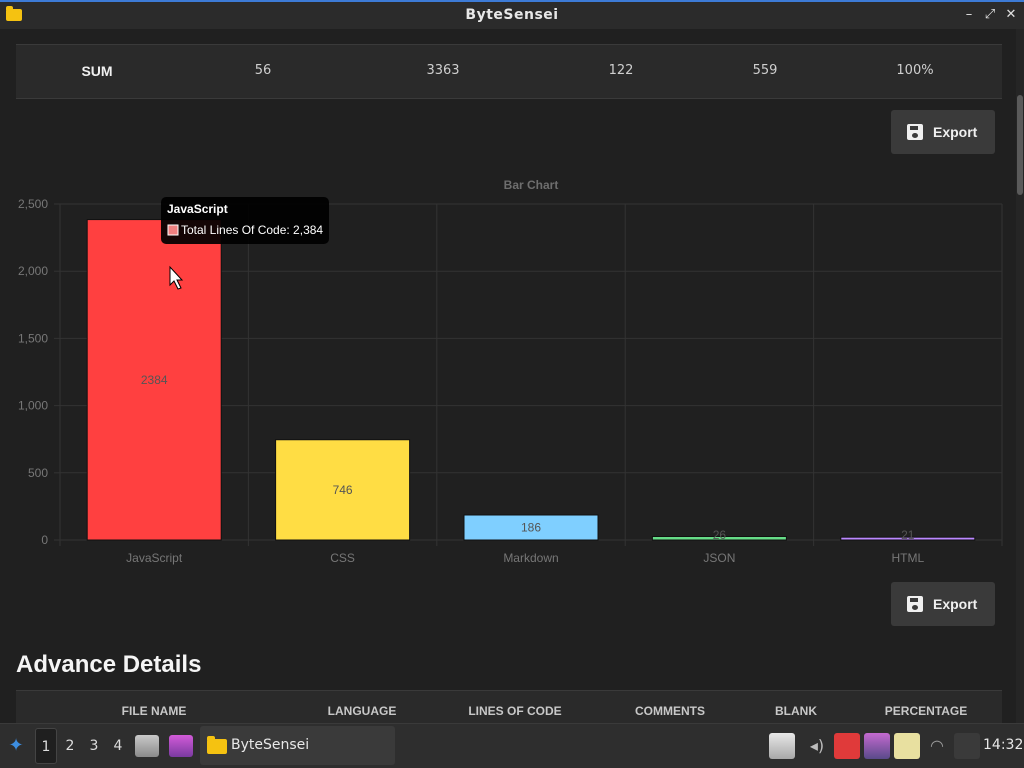 The width and height of the screenshot is (1024, 768). What do you see at coordinates (670, 711) in the screenshot?
I see `column-header-comments: COMMENTS` at bounding box center [670, 711].